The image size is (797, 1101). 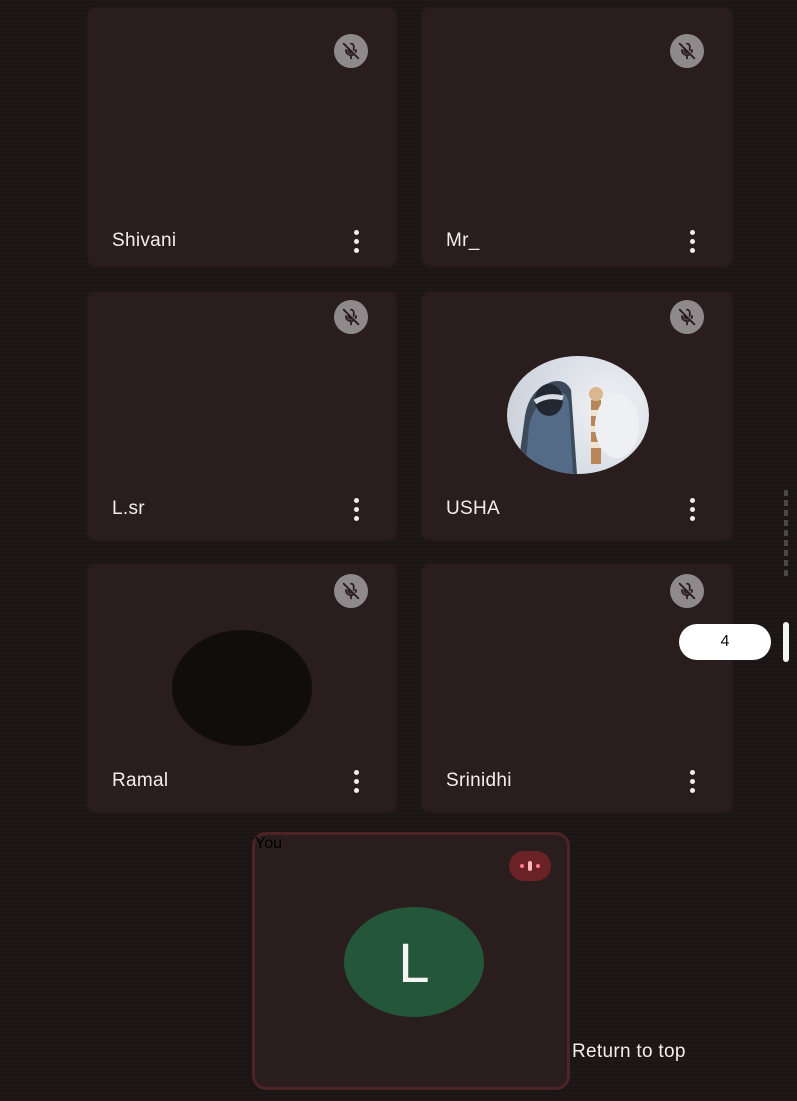 I want to click on participant-name: Srinidhi, so click(x=479, y=780).